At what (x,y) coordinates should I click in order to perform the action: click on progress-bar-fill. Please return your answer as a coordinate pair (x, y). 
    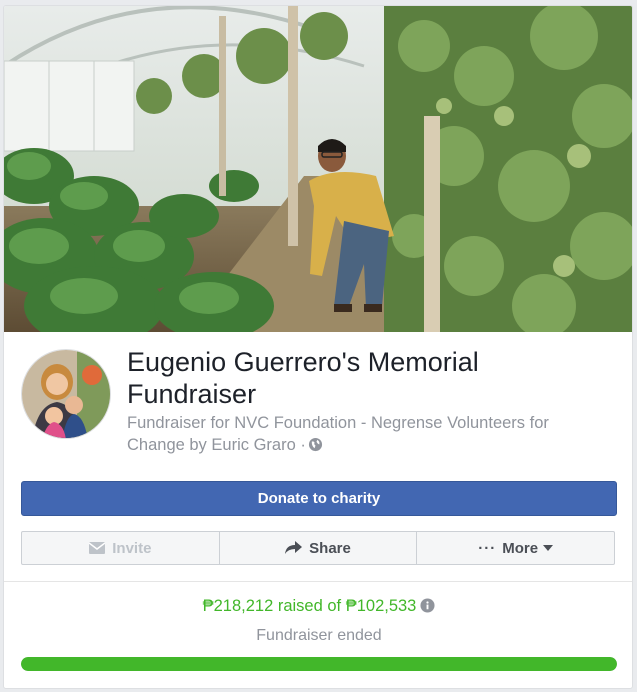
    Looking at the image, I should click on (319, 664).